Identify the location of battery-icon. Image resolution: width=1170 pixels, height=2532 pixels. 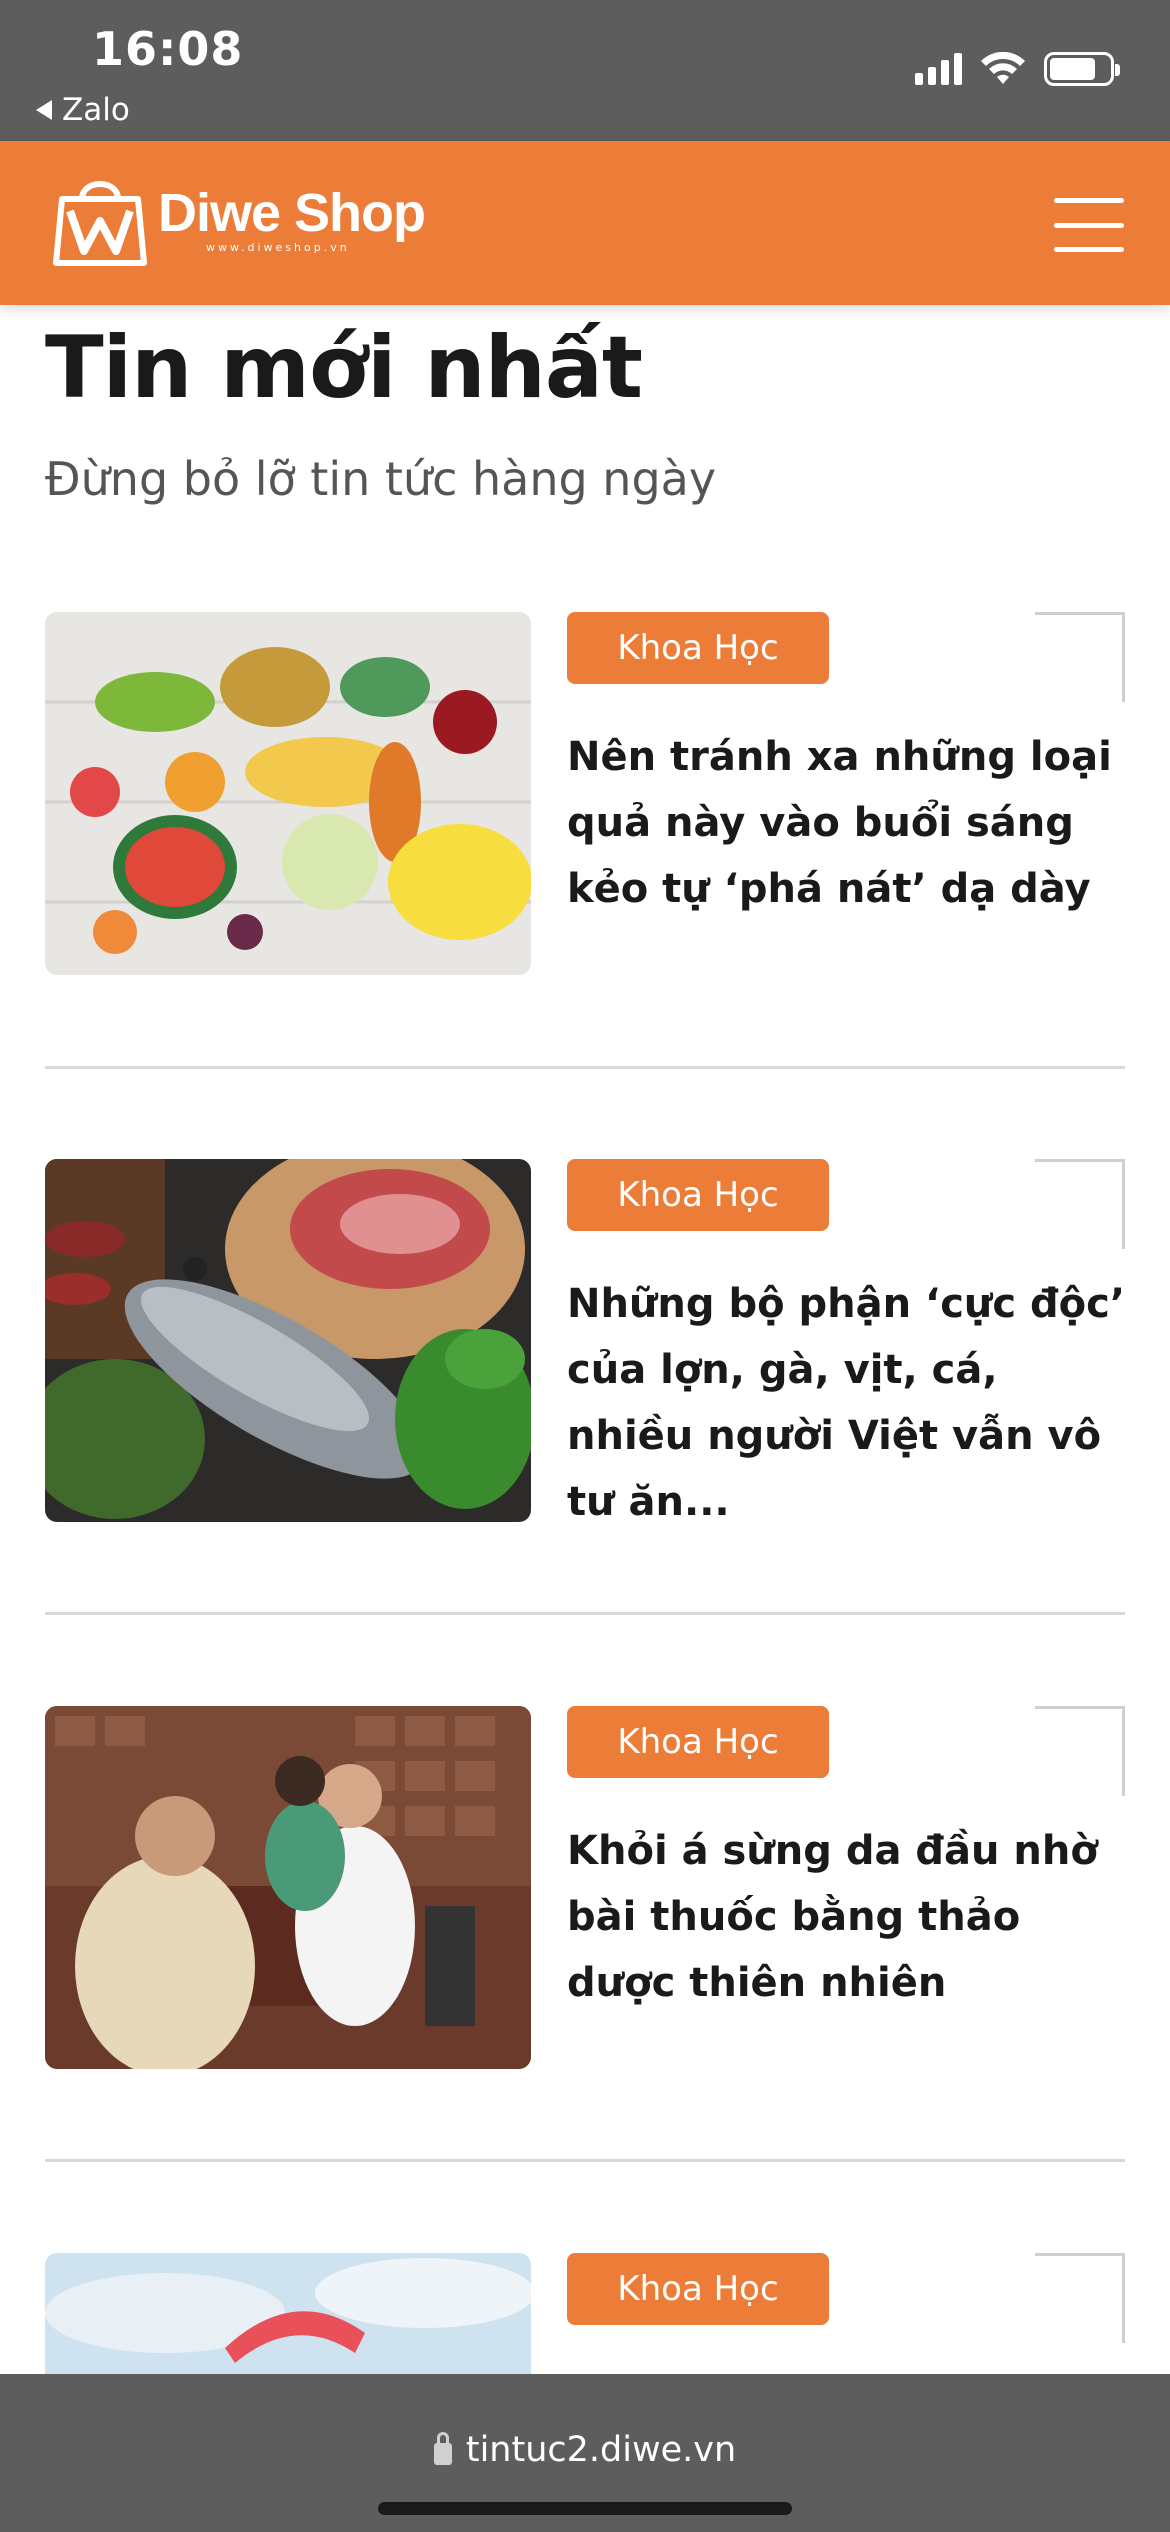
(1082, 69).